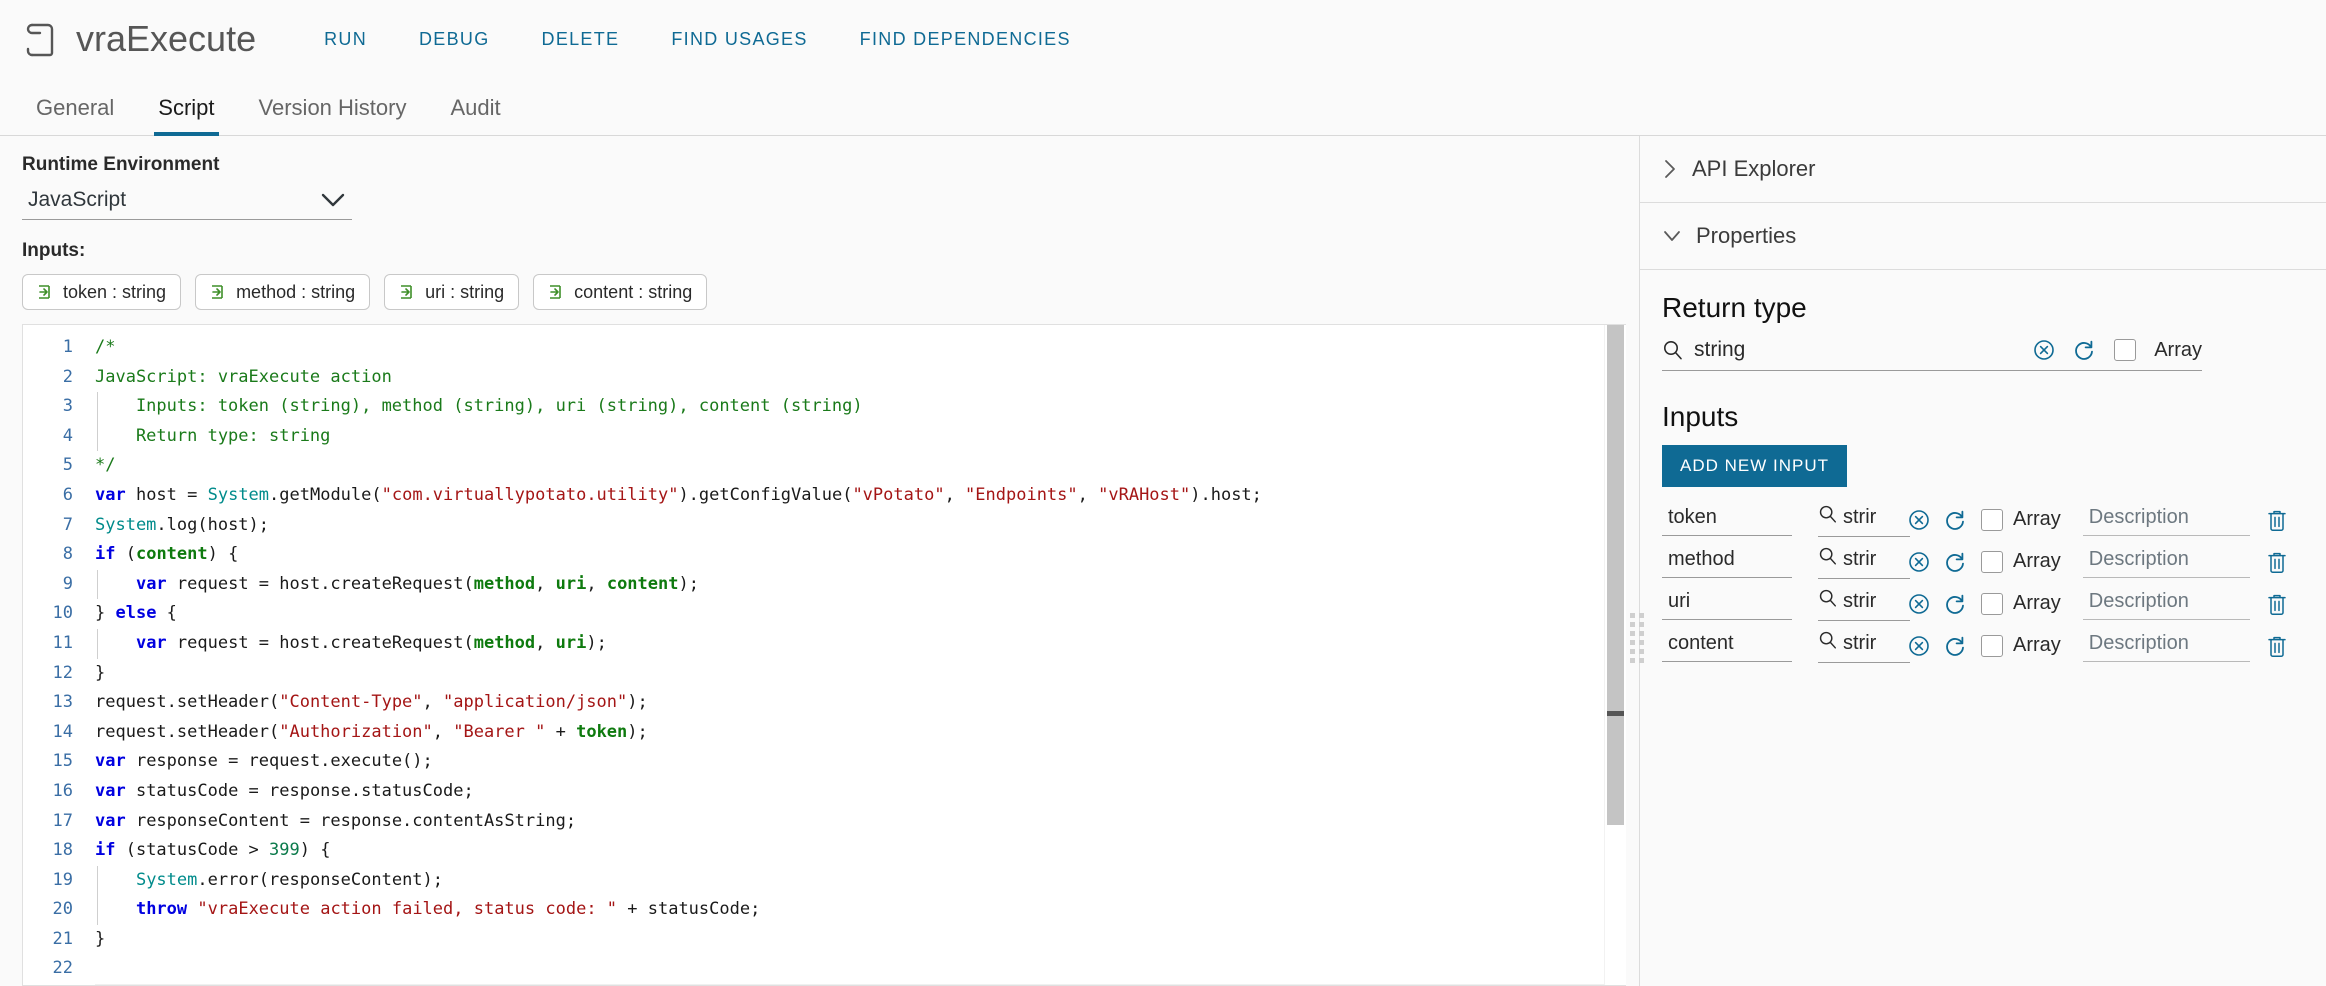  What do you see at coordinates (1727, 604) in the screenshot?
I see `input-name-field: uri` at bounding box center [1727, 604].